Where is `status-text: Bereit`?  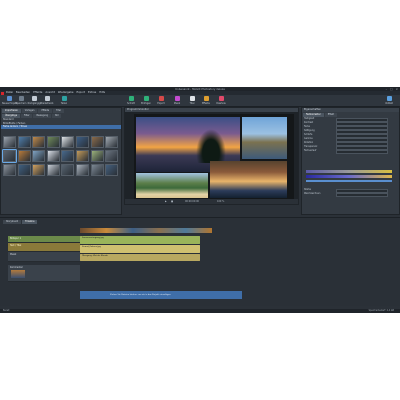
status-text: Bereit is located at coordinates (6, 310).